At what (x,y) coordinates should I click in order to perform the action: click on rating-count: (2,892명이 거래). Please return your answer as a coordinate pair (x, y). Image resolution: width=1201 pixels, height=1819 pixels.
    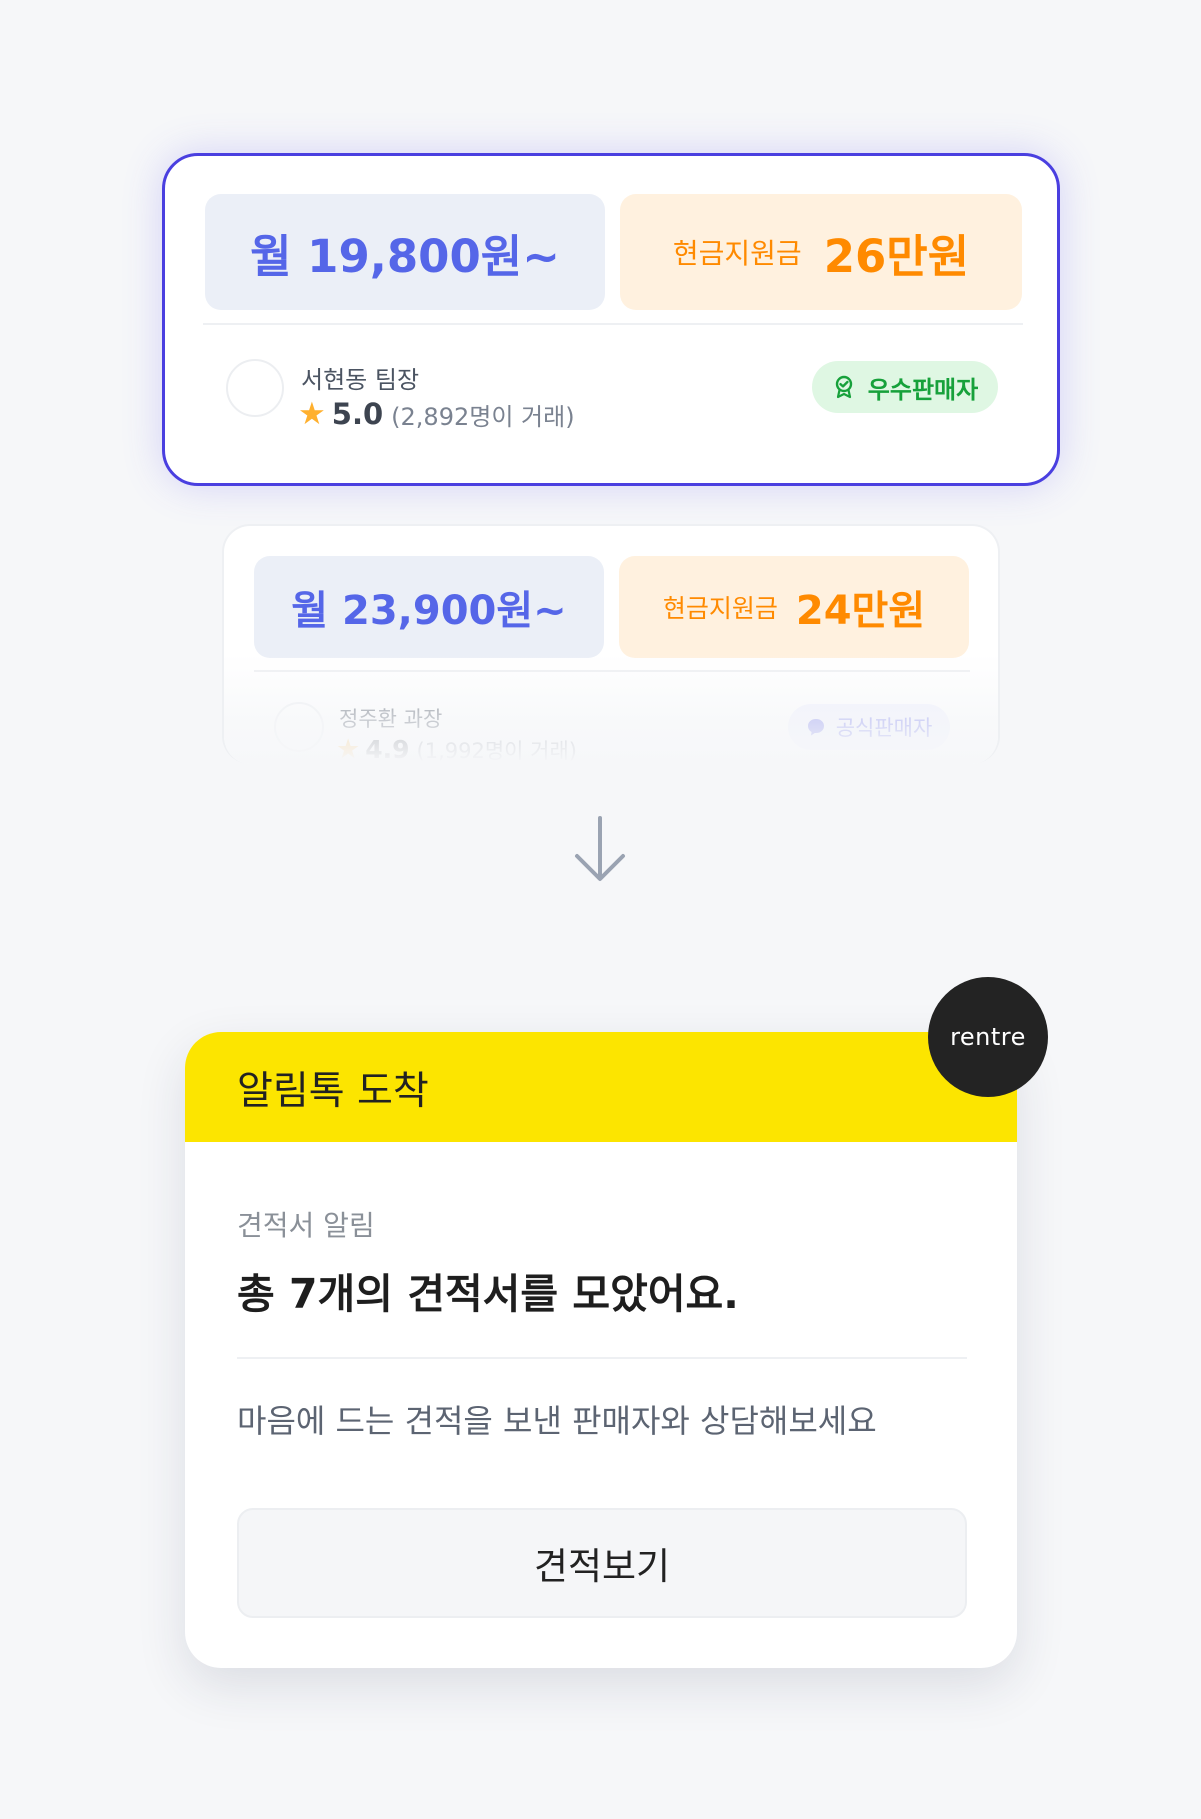
    Looking at the image, I should click on (483, 416).